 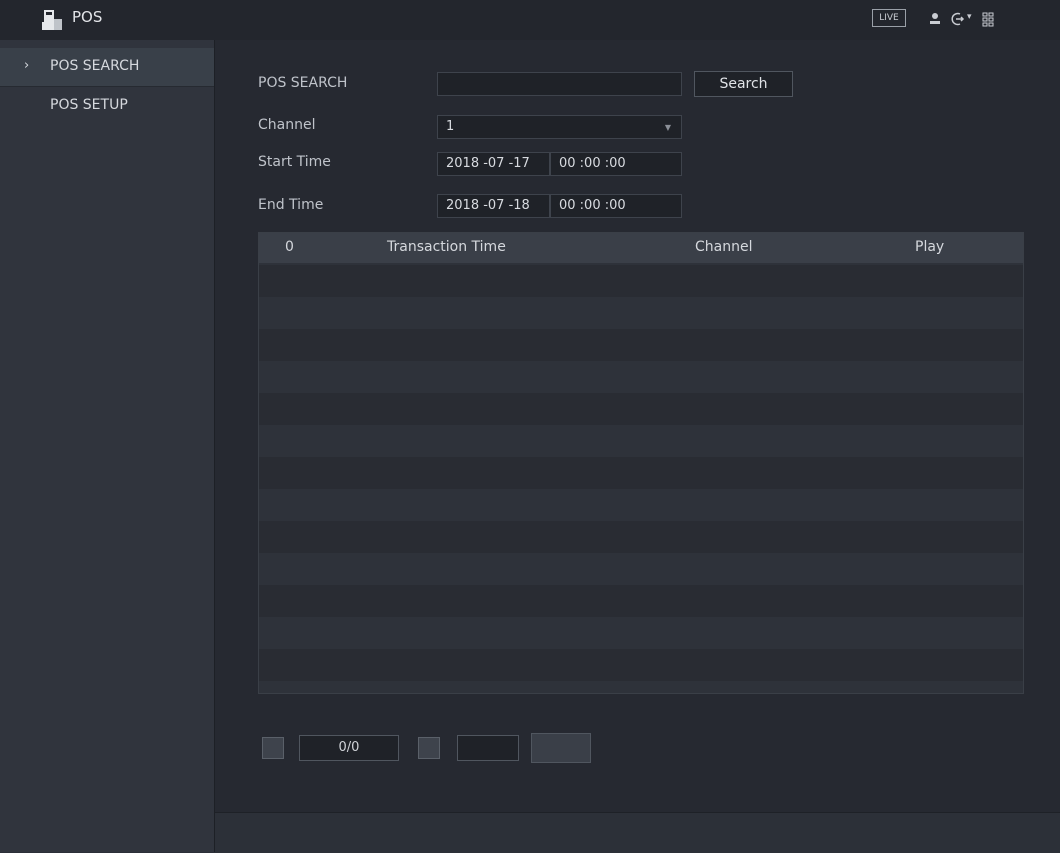 What do you see at coordinates (349, 748) in the screenshot?
I see `page-indicator: 0/0` at bounding box center [349, 748].